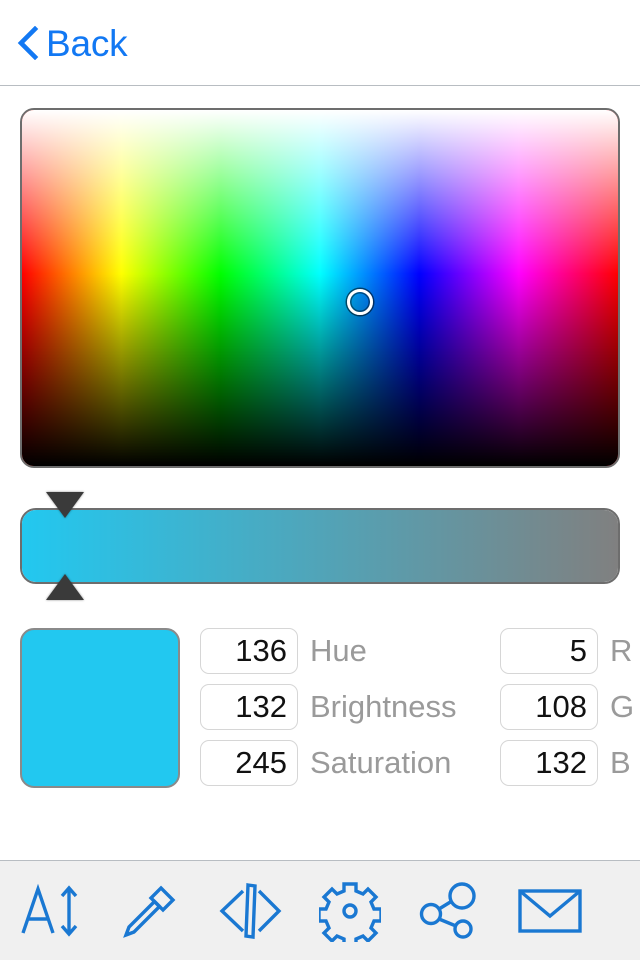 The width and height of the screenshot is (640, 961). I want to click on saturation-label: Saturation, so click(381, 762).